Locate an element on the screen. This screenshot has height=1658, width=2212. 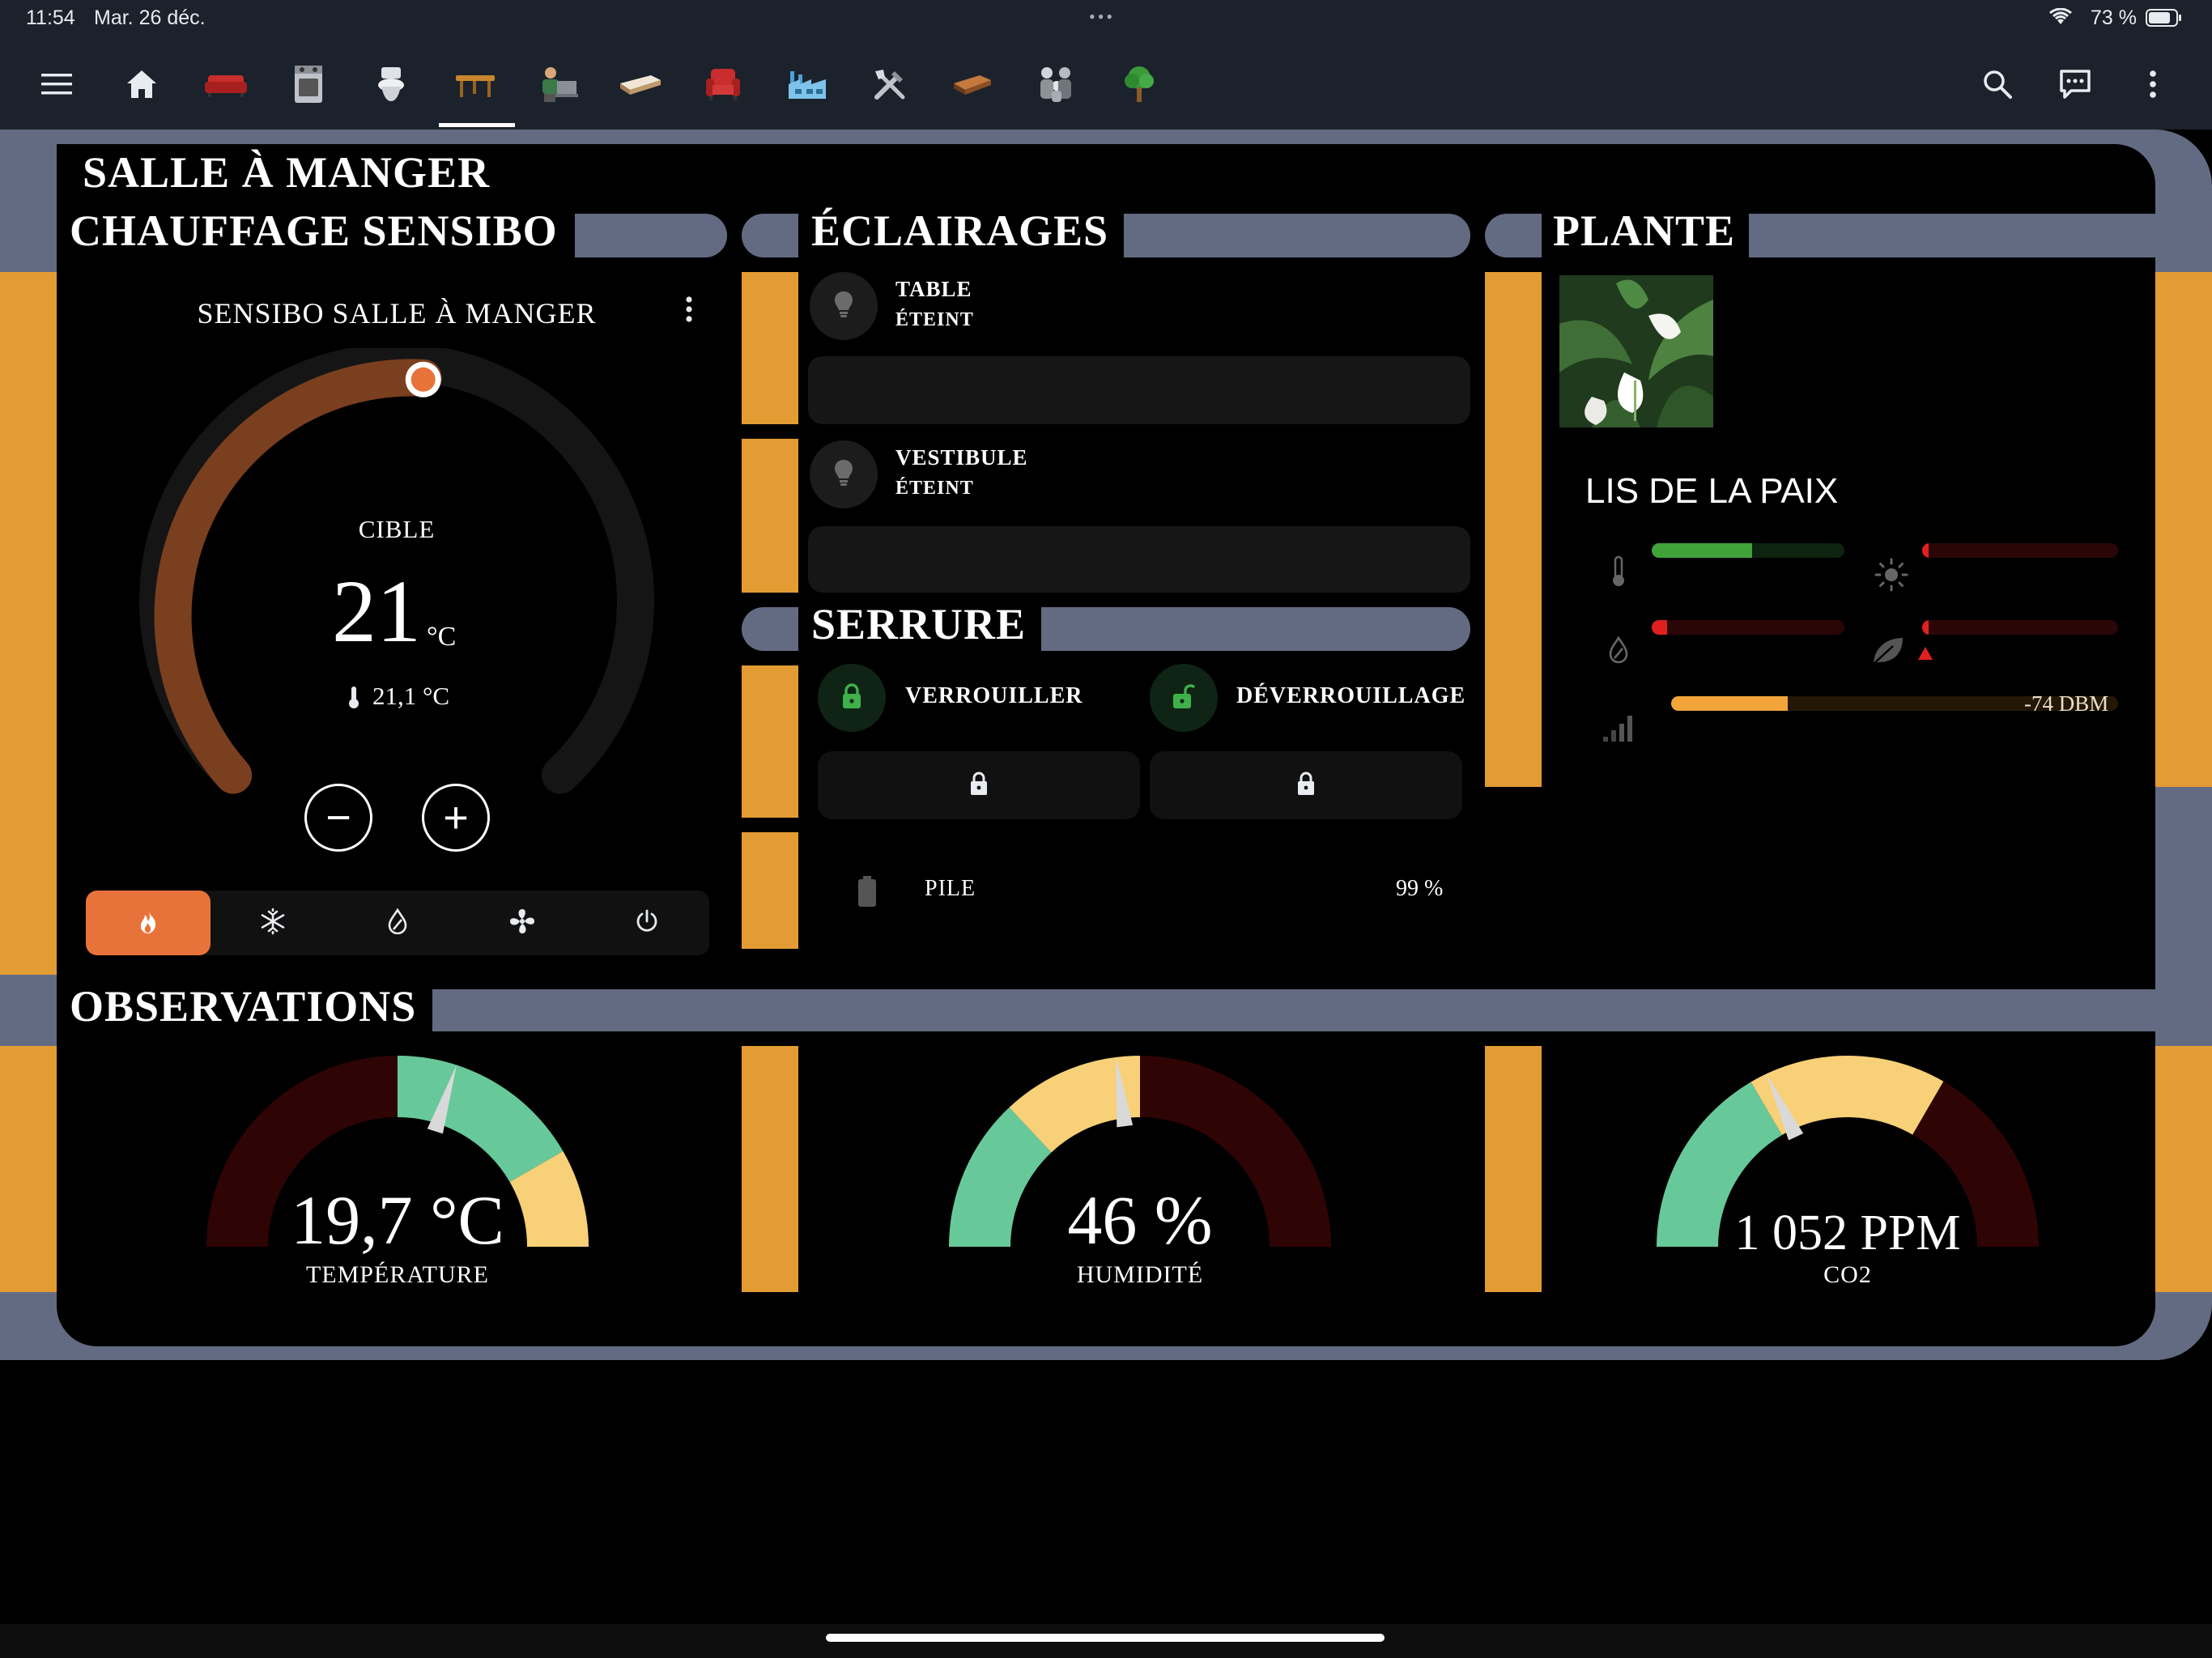
plant-signal-value: -74 DBM is located at coordinates (2066, 703).